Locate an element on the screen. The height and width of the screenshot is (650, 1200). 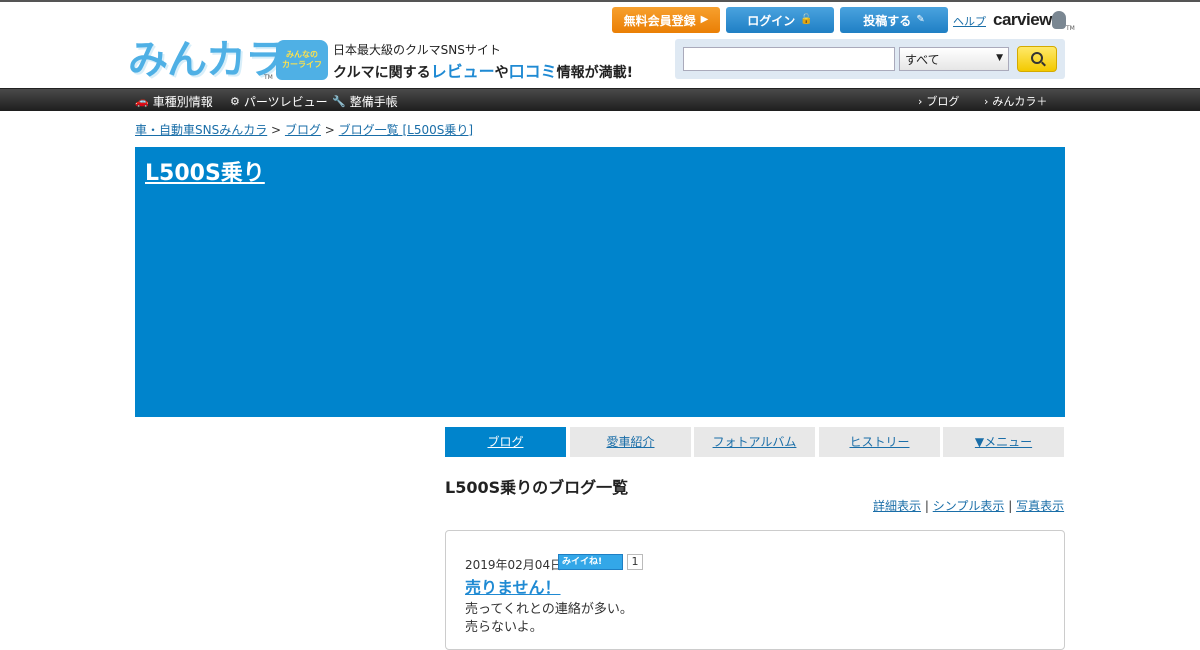
car-icon: 🚗 is located at coordinates (142, 101).